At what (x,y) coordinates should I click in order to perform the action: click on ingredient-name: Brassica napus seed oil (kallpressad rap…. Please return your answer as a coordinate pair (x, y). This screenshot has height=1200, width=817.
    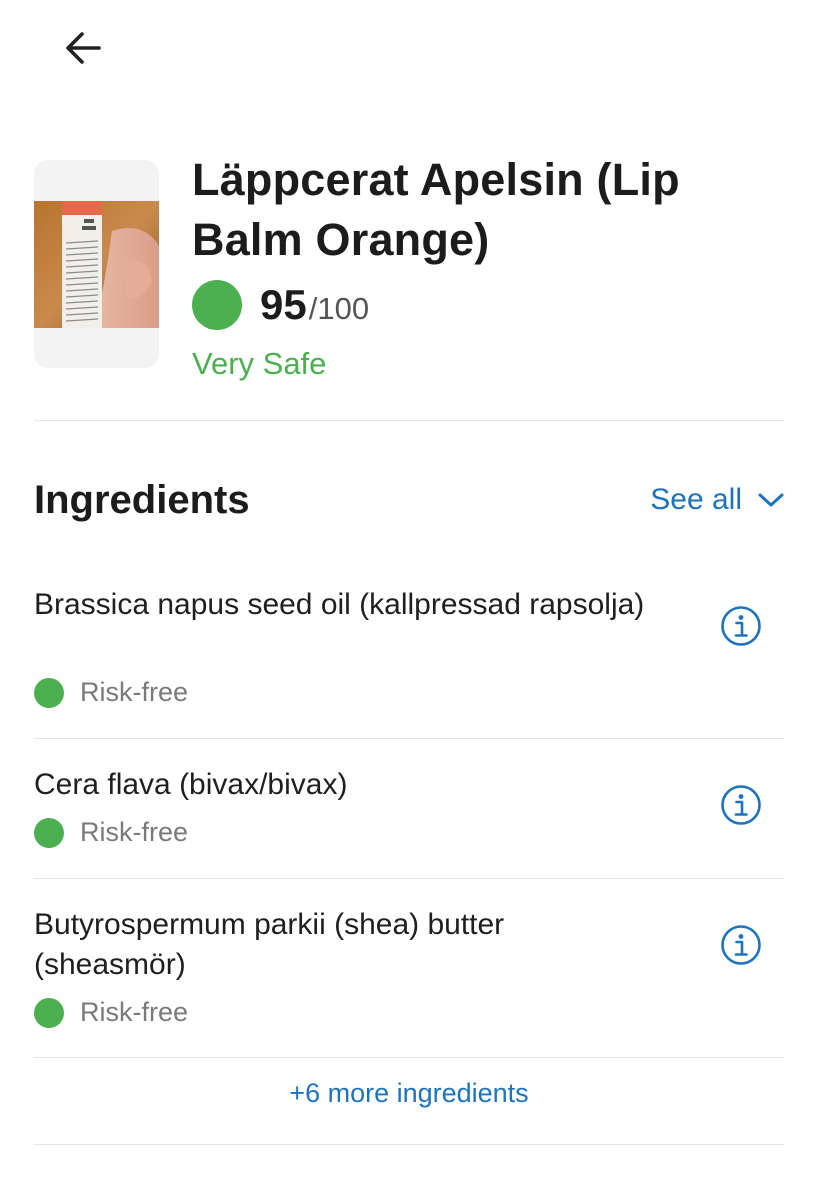
    Looking at the image, I should click on (339, 604).